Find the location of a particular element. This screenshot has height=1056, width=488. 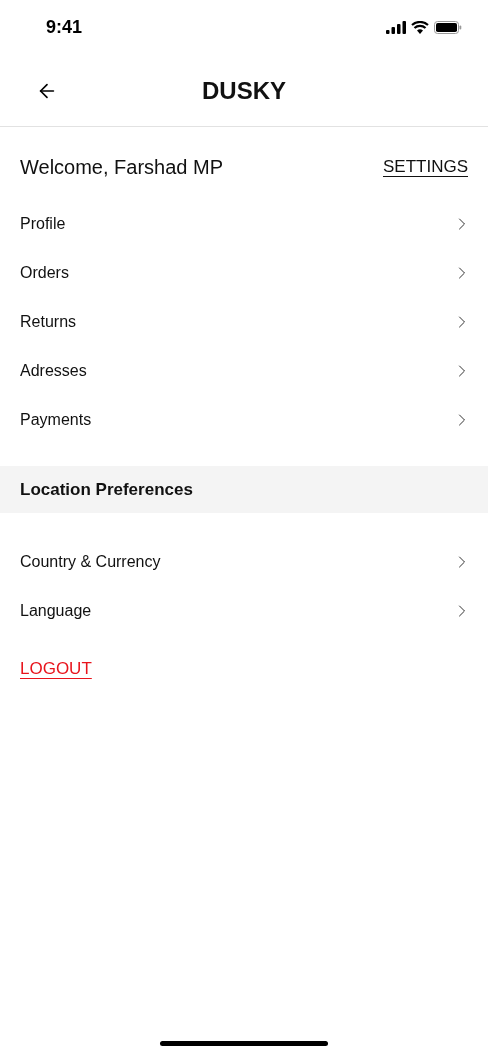

logout-link: LOGOUT is located at coordinates (56, 668).